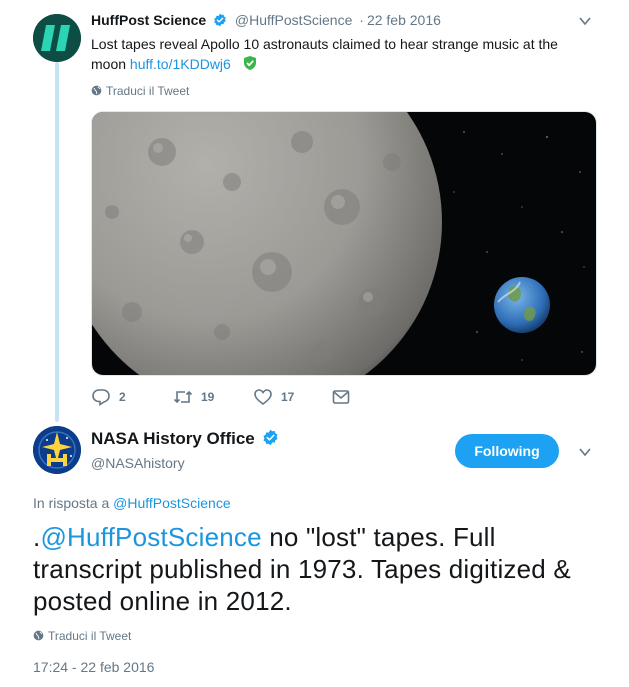 This screenshot has width=629, height=687. Describe the element at coordinates (208, 397) in the screenshot. I see `retweet-count: 19` at that location.